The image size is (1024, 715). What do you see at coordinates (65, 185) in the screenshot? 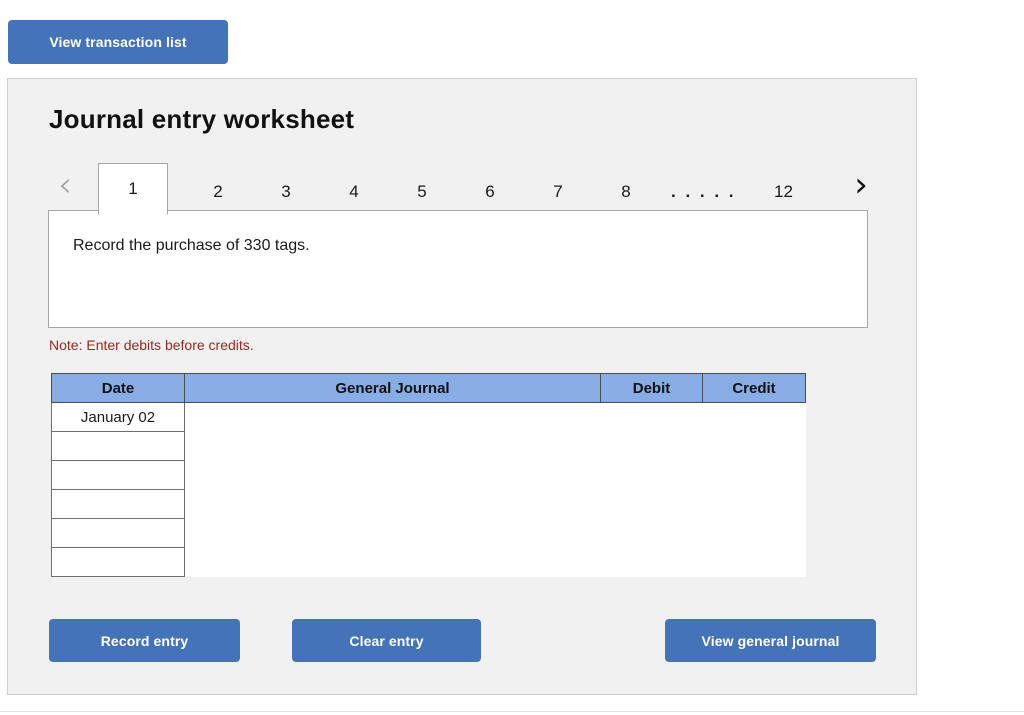
I see `chevron-left-icon: ‹` at bounding box center [65, 185].